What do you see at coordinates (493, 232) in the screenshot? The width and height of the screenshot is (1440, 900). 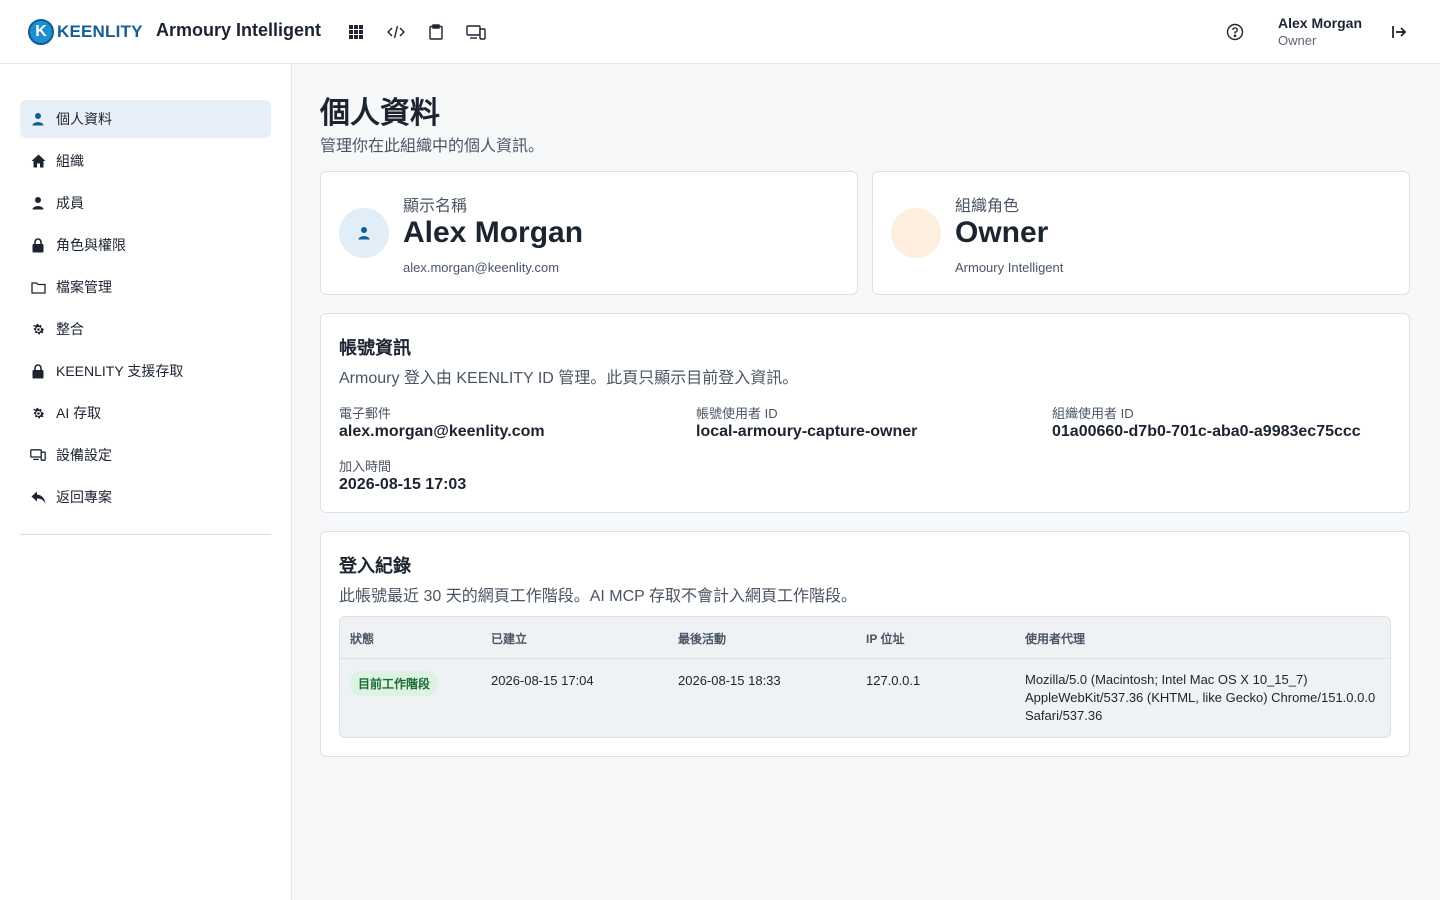 I see `display-name-value: Alex Morgan` at bounding box center [493, 232].